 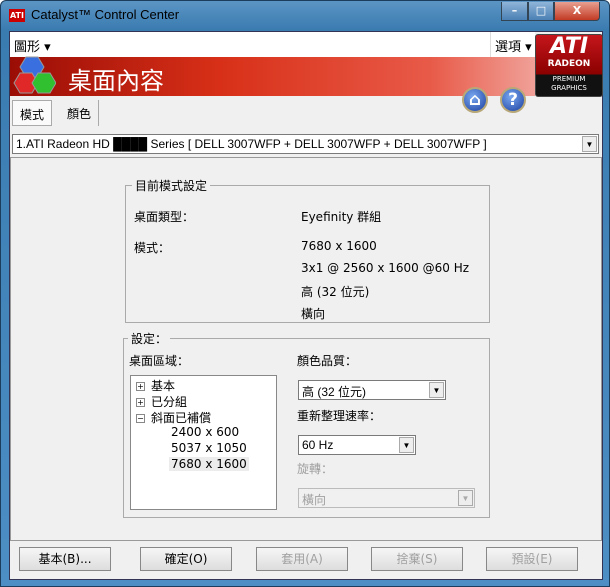 What do you see at coordinates (159, 361) in the screenshot?
I see `desktop-area-label: 桌面區域：` at bounding box center [159, 361].